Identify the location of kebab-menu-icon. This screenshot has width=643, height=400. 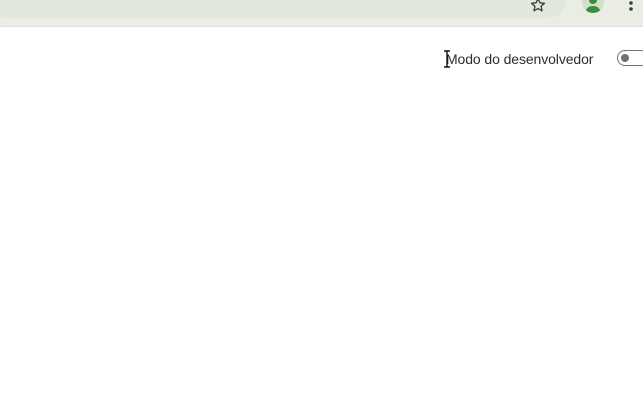
(631, 6).